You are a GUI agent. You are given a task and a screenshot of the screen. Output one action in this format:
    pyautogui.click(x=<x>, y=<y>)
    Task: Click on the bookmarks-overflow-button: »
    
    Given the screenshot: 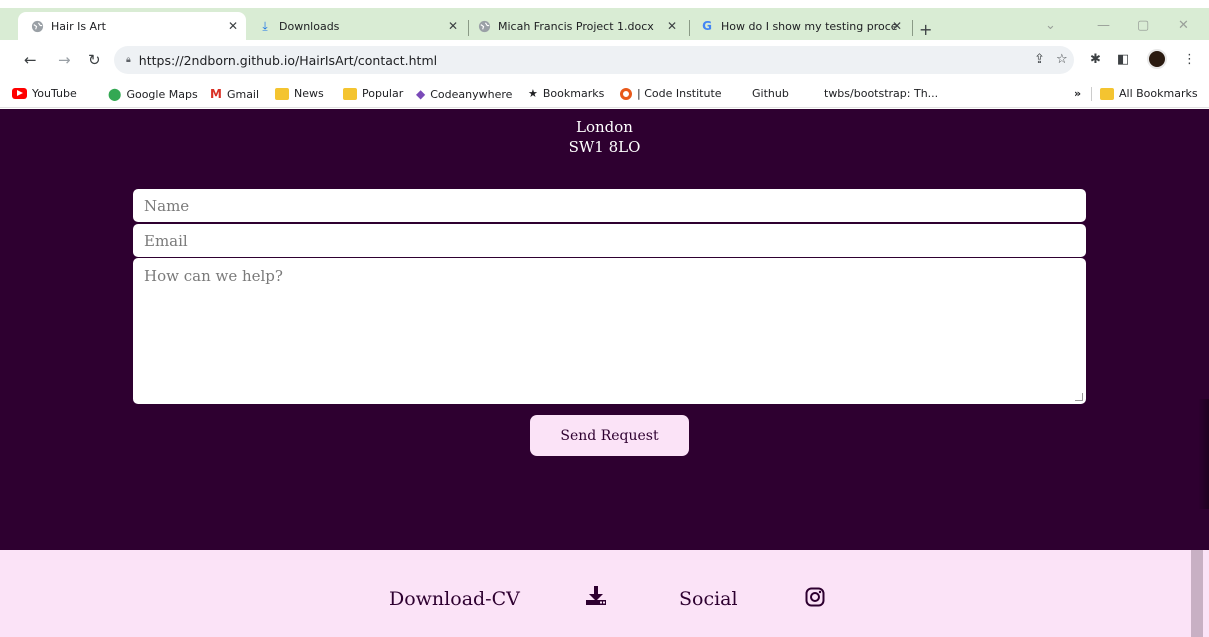 What is the action you would take?
    pyautogui.click(x=1077, y=93)
    